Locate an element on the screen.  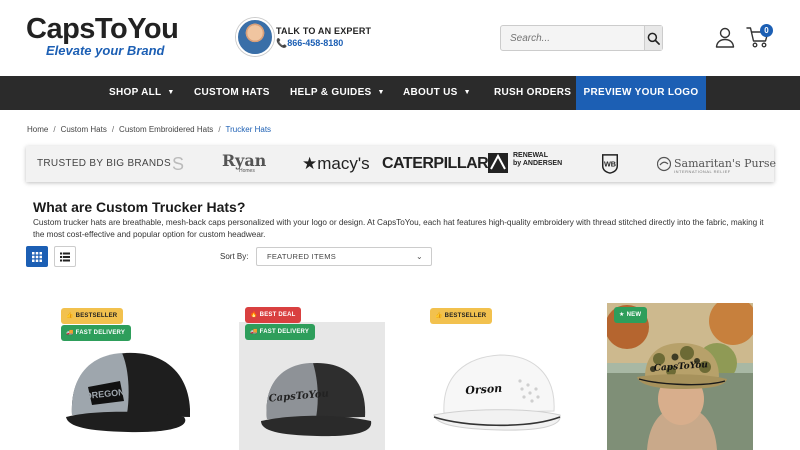
badge-label: BEST DEAL is located at coordinates (277, 315).